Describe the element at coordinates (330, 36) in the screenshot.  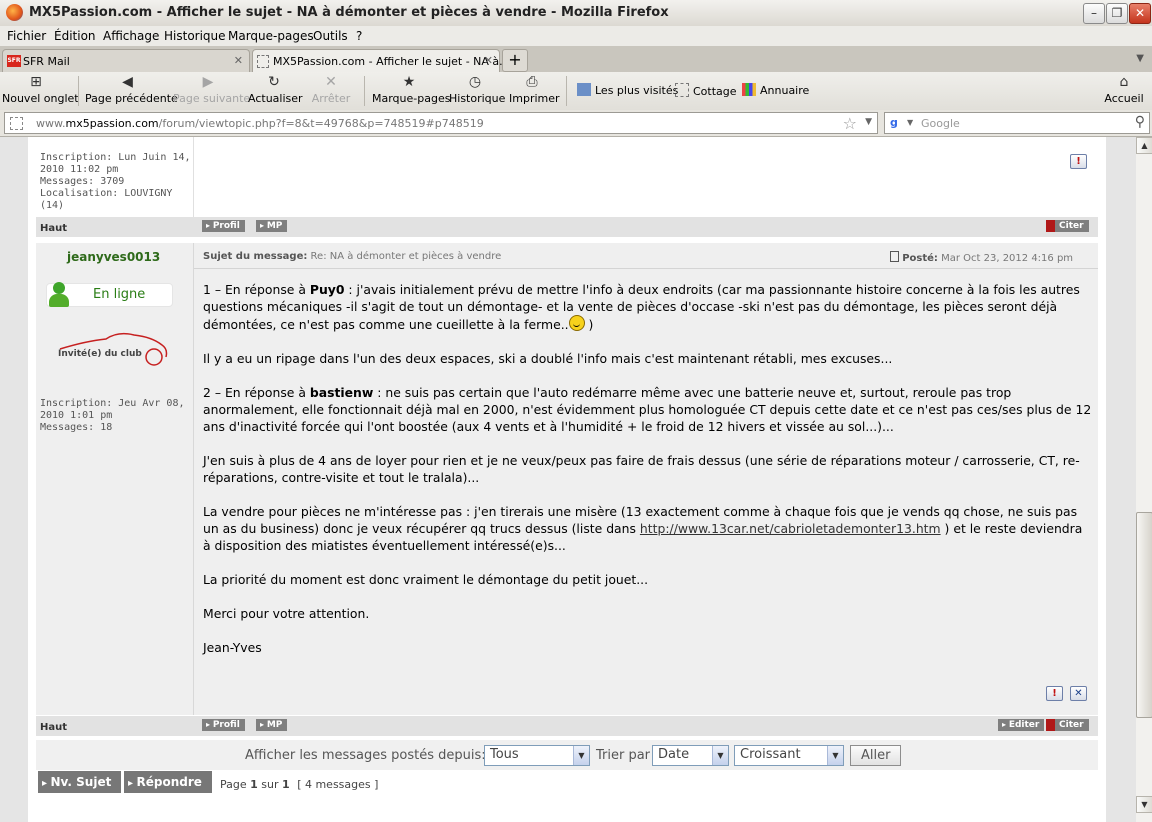
I see `menu-outils: Outils` at that location.